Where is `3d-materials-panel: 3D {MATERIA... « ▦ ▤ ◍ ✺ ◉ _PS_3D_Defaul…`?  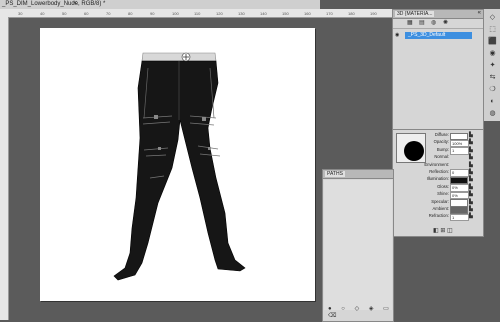
3d-materials-panel: 3D {MATERIA... « ▦ ▤ ◍ ✺ ◉ _PS_3D_Defaul… is located at coordinates (438, 70).